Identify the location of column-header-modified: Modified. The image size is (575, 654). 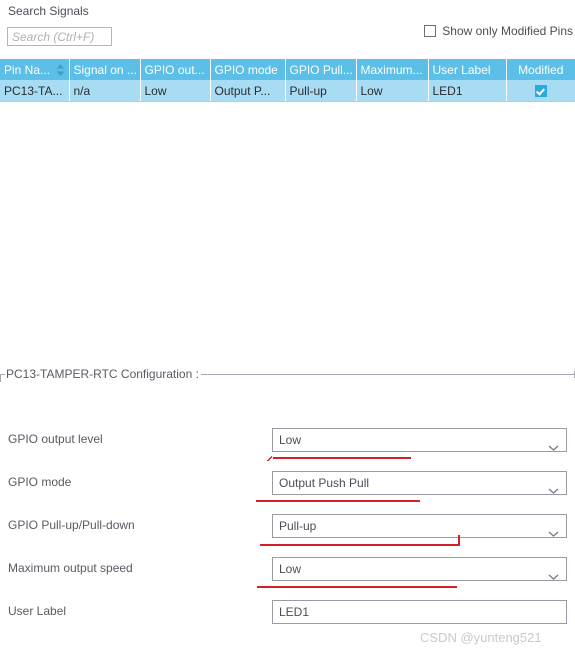
(540, 69).